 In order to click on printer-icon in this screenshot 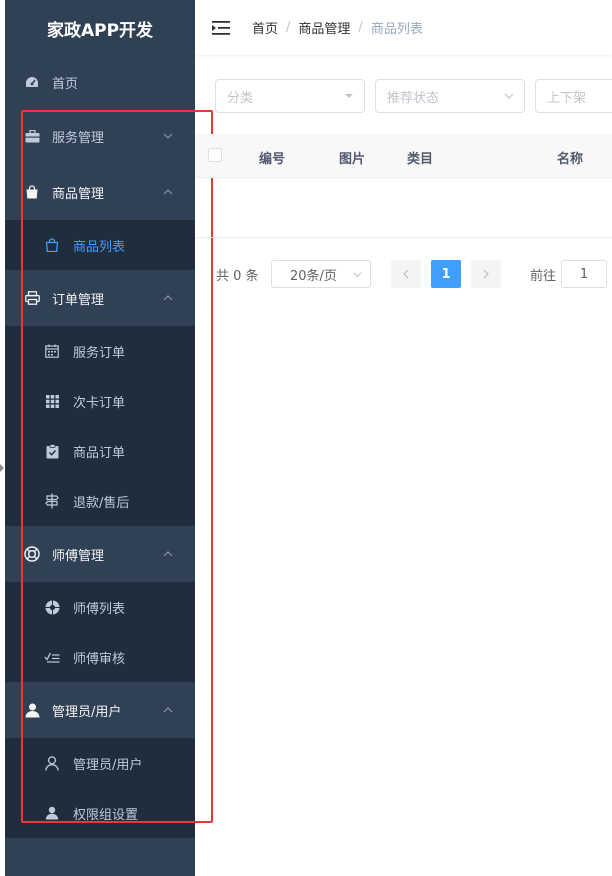, I will do `click(32, 298)`.